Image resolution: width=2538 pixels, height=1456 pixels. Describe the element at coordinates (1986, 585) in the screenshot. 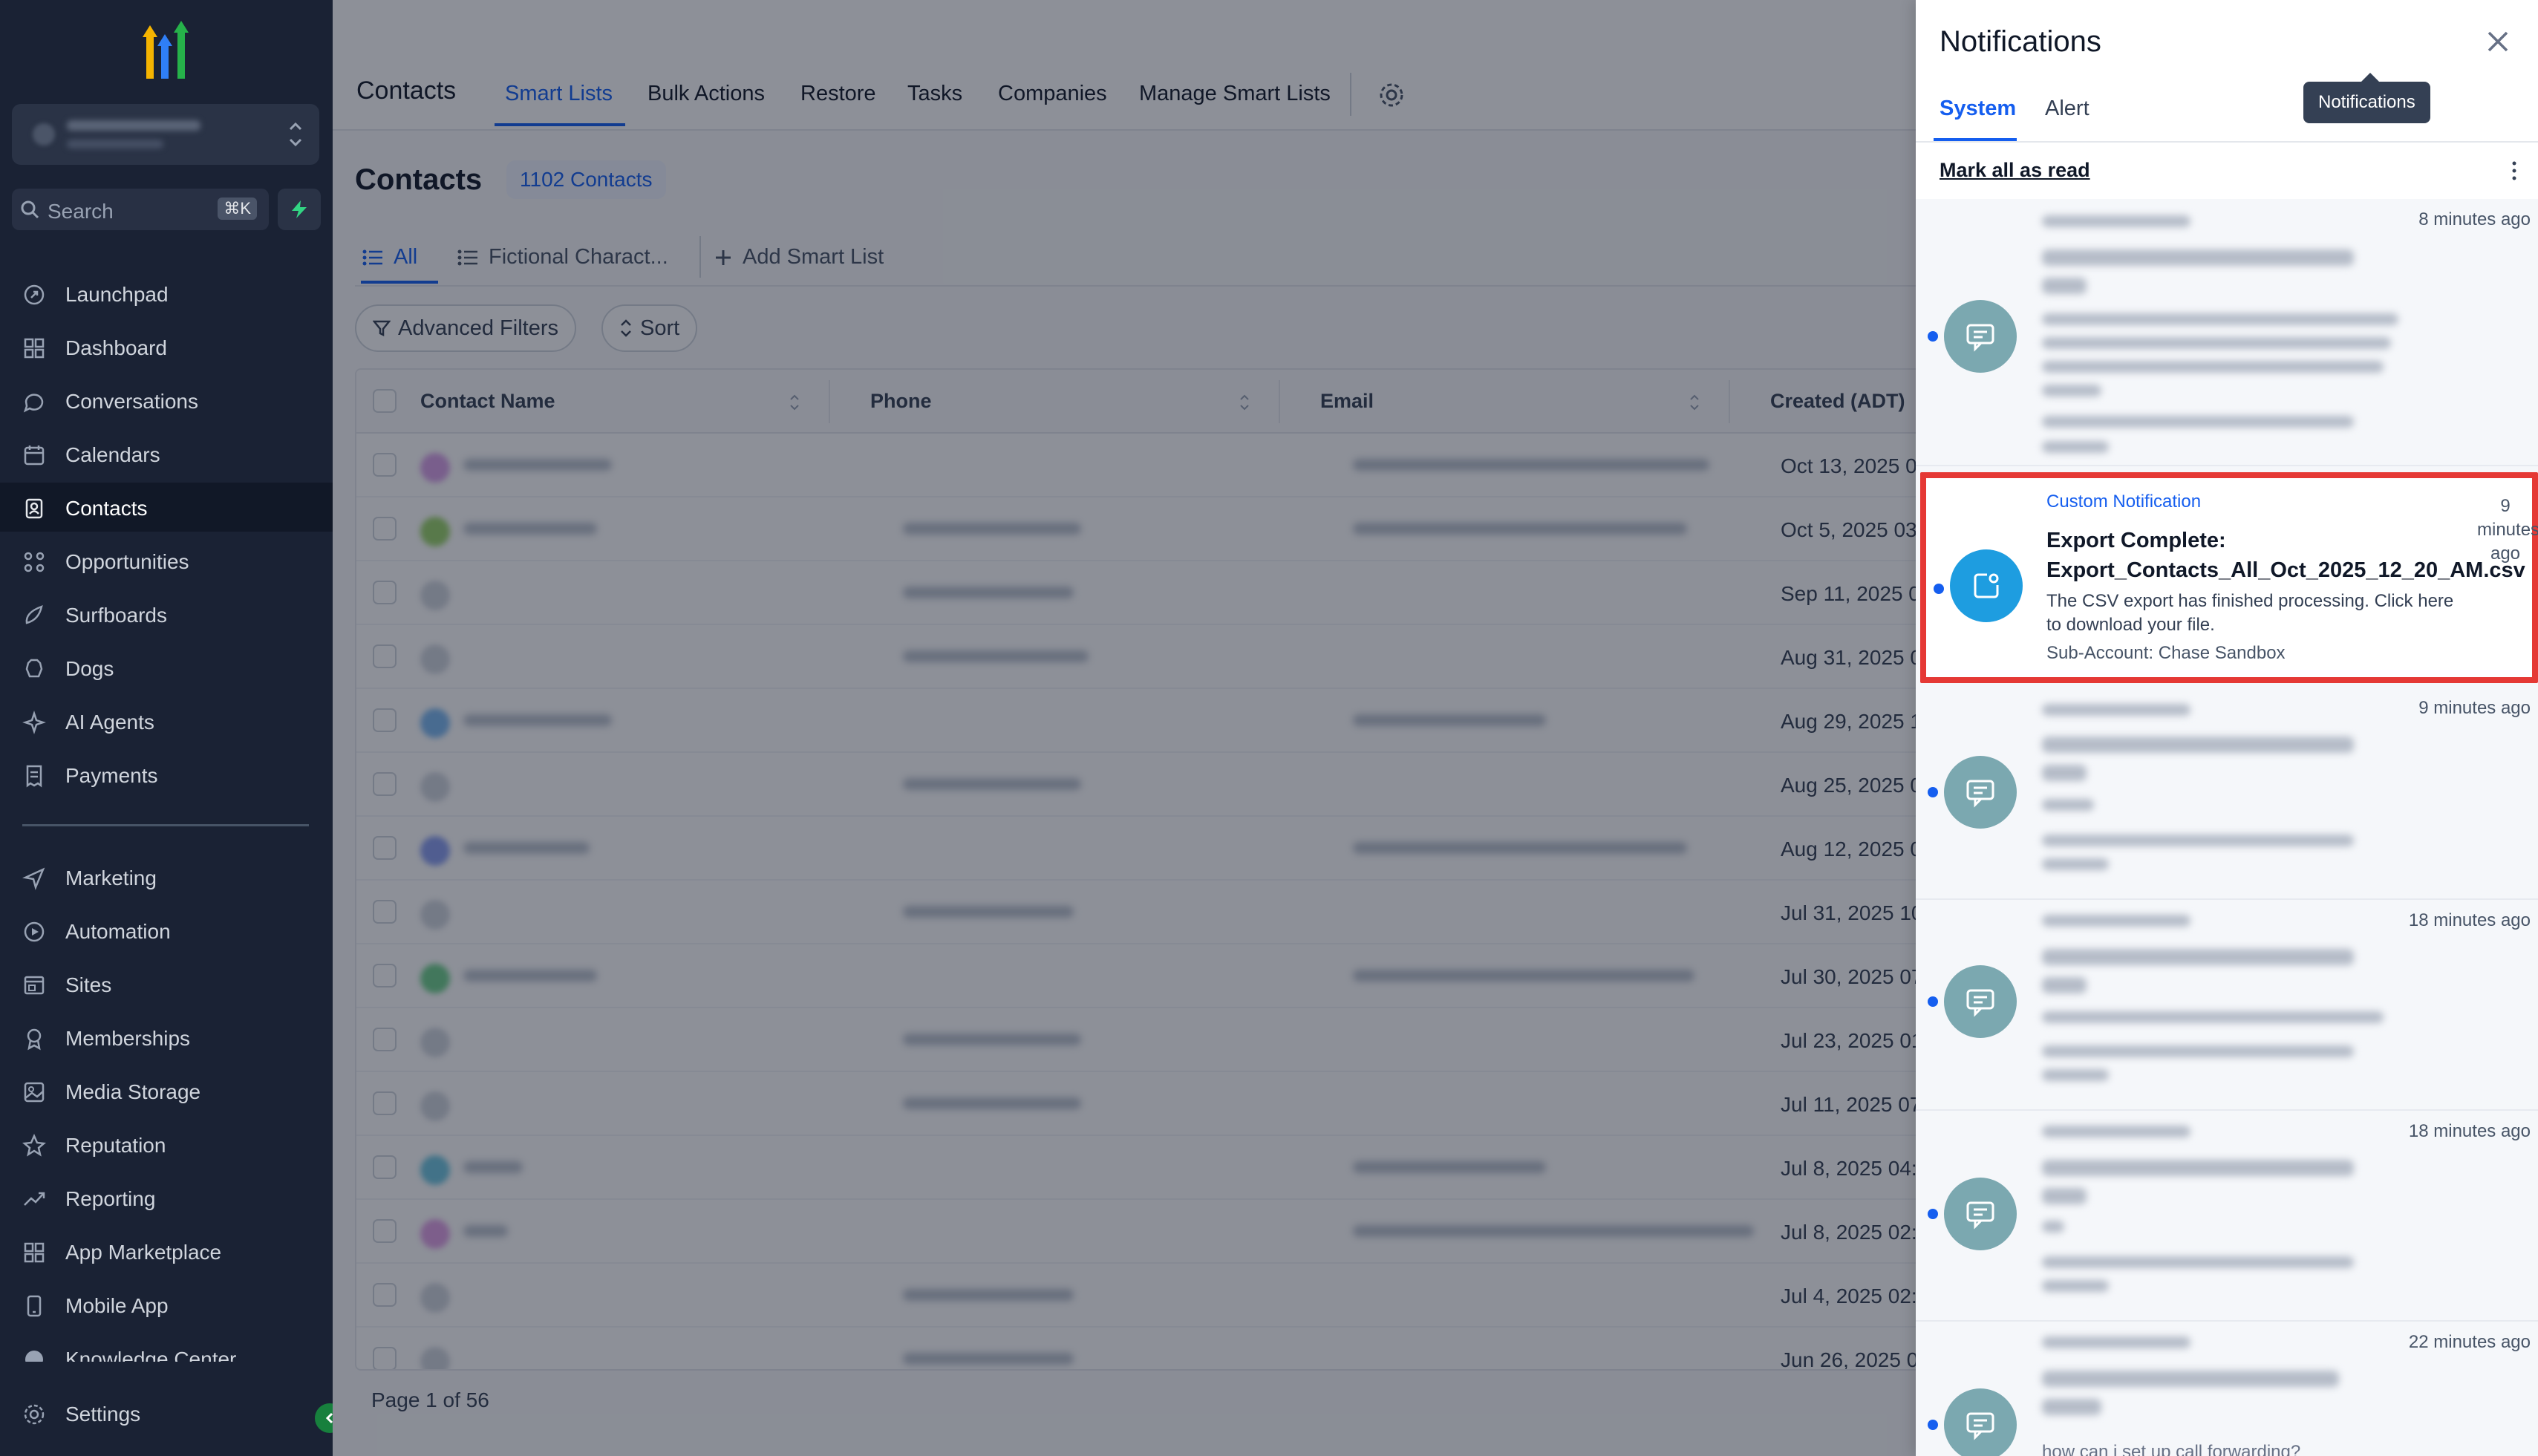

I see `export-notification-badge` at that location.